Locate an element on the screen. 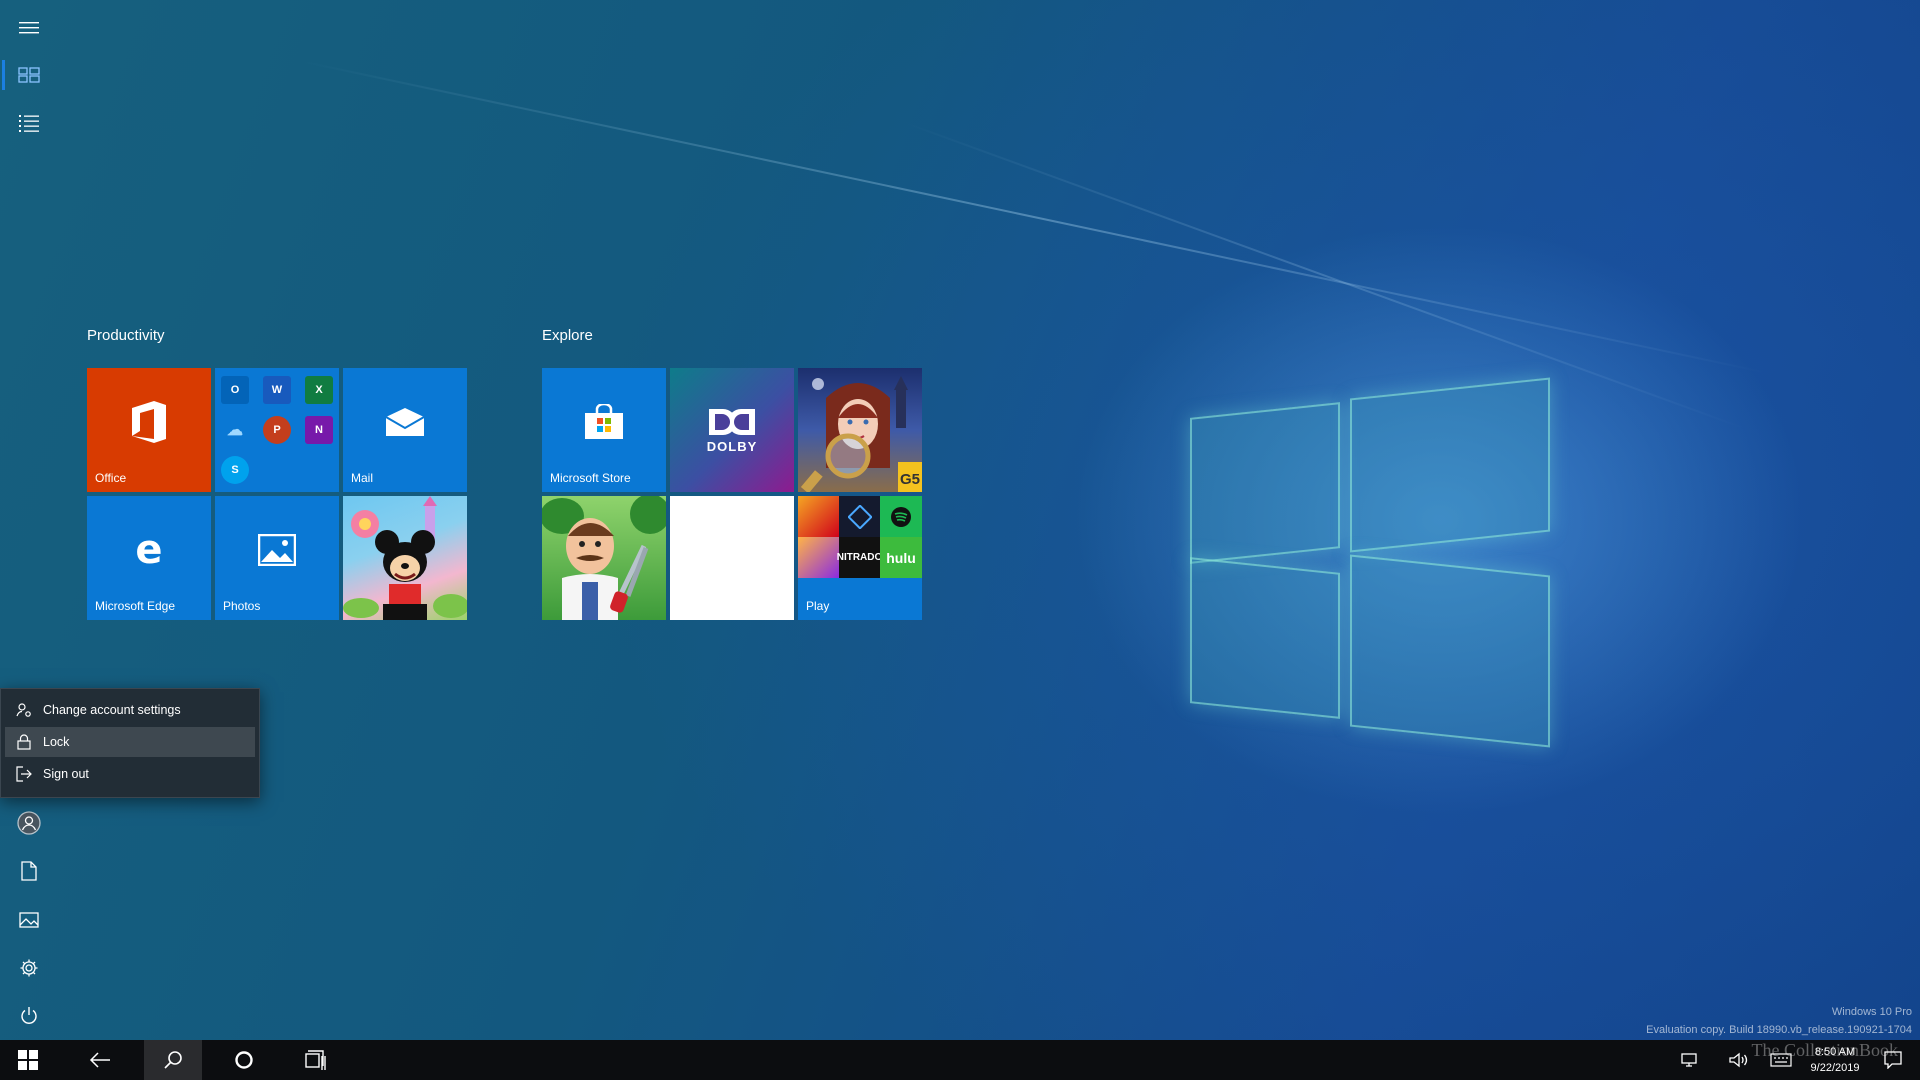 The height and width of the screenshot is (1080, 1920). tile-label: Photos is located at coordinates (242, 606).